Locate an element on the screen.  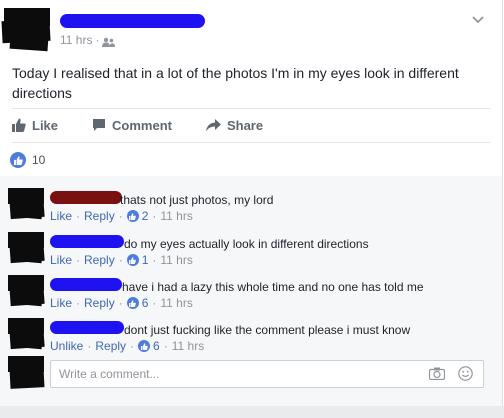
comment-button: Comment is located at coordinates (132, 125).